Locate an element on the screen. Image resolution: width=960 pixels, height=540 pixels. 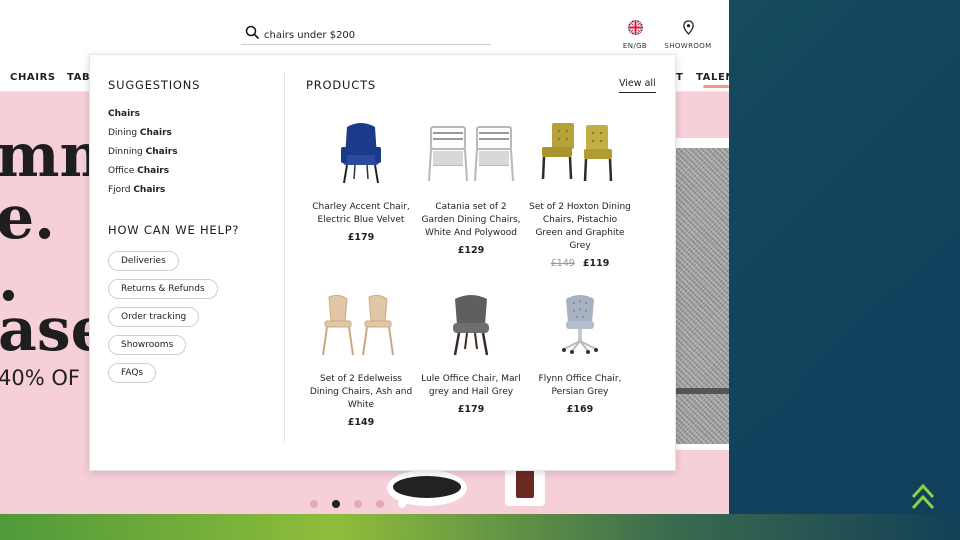
carousel-dot-active is located at coordinates (336, 504).